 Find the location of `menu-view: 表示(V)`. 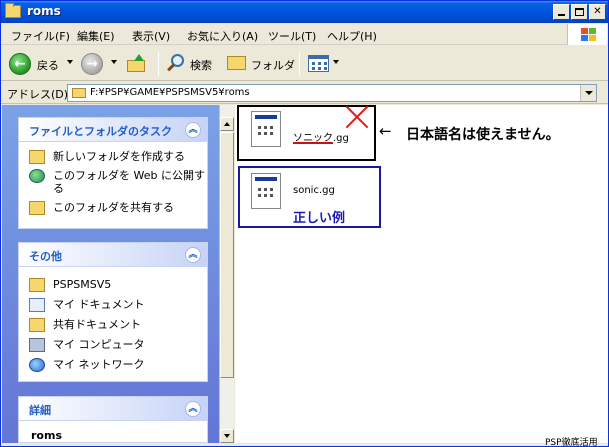

menu-view: 表示(V) is located at coordinates (151, 36).